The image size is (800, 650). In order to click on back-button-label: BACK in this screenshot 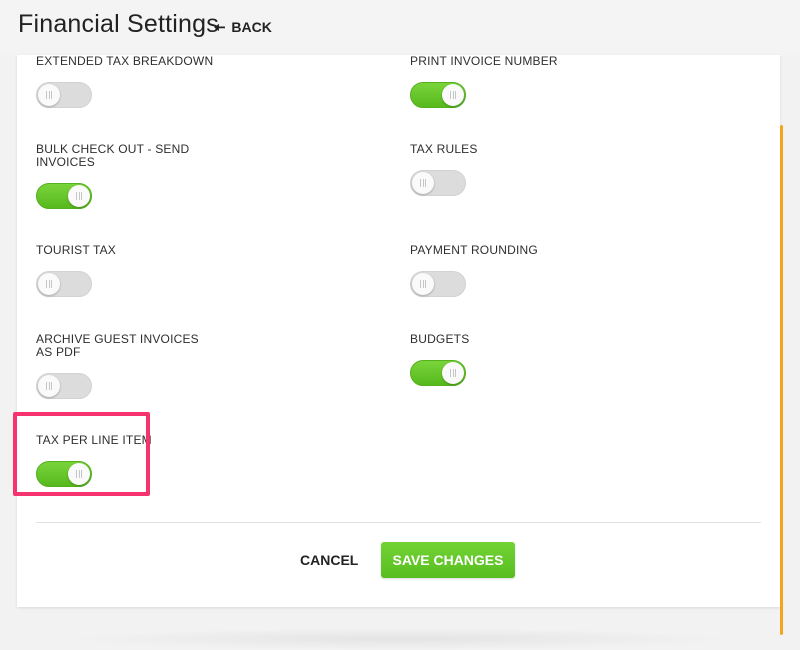, I will do `click(251, 27)`.